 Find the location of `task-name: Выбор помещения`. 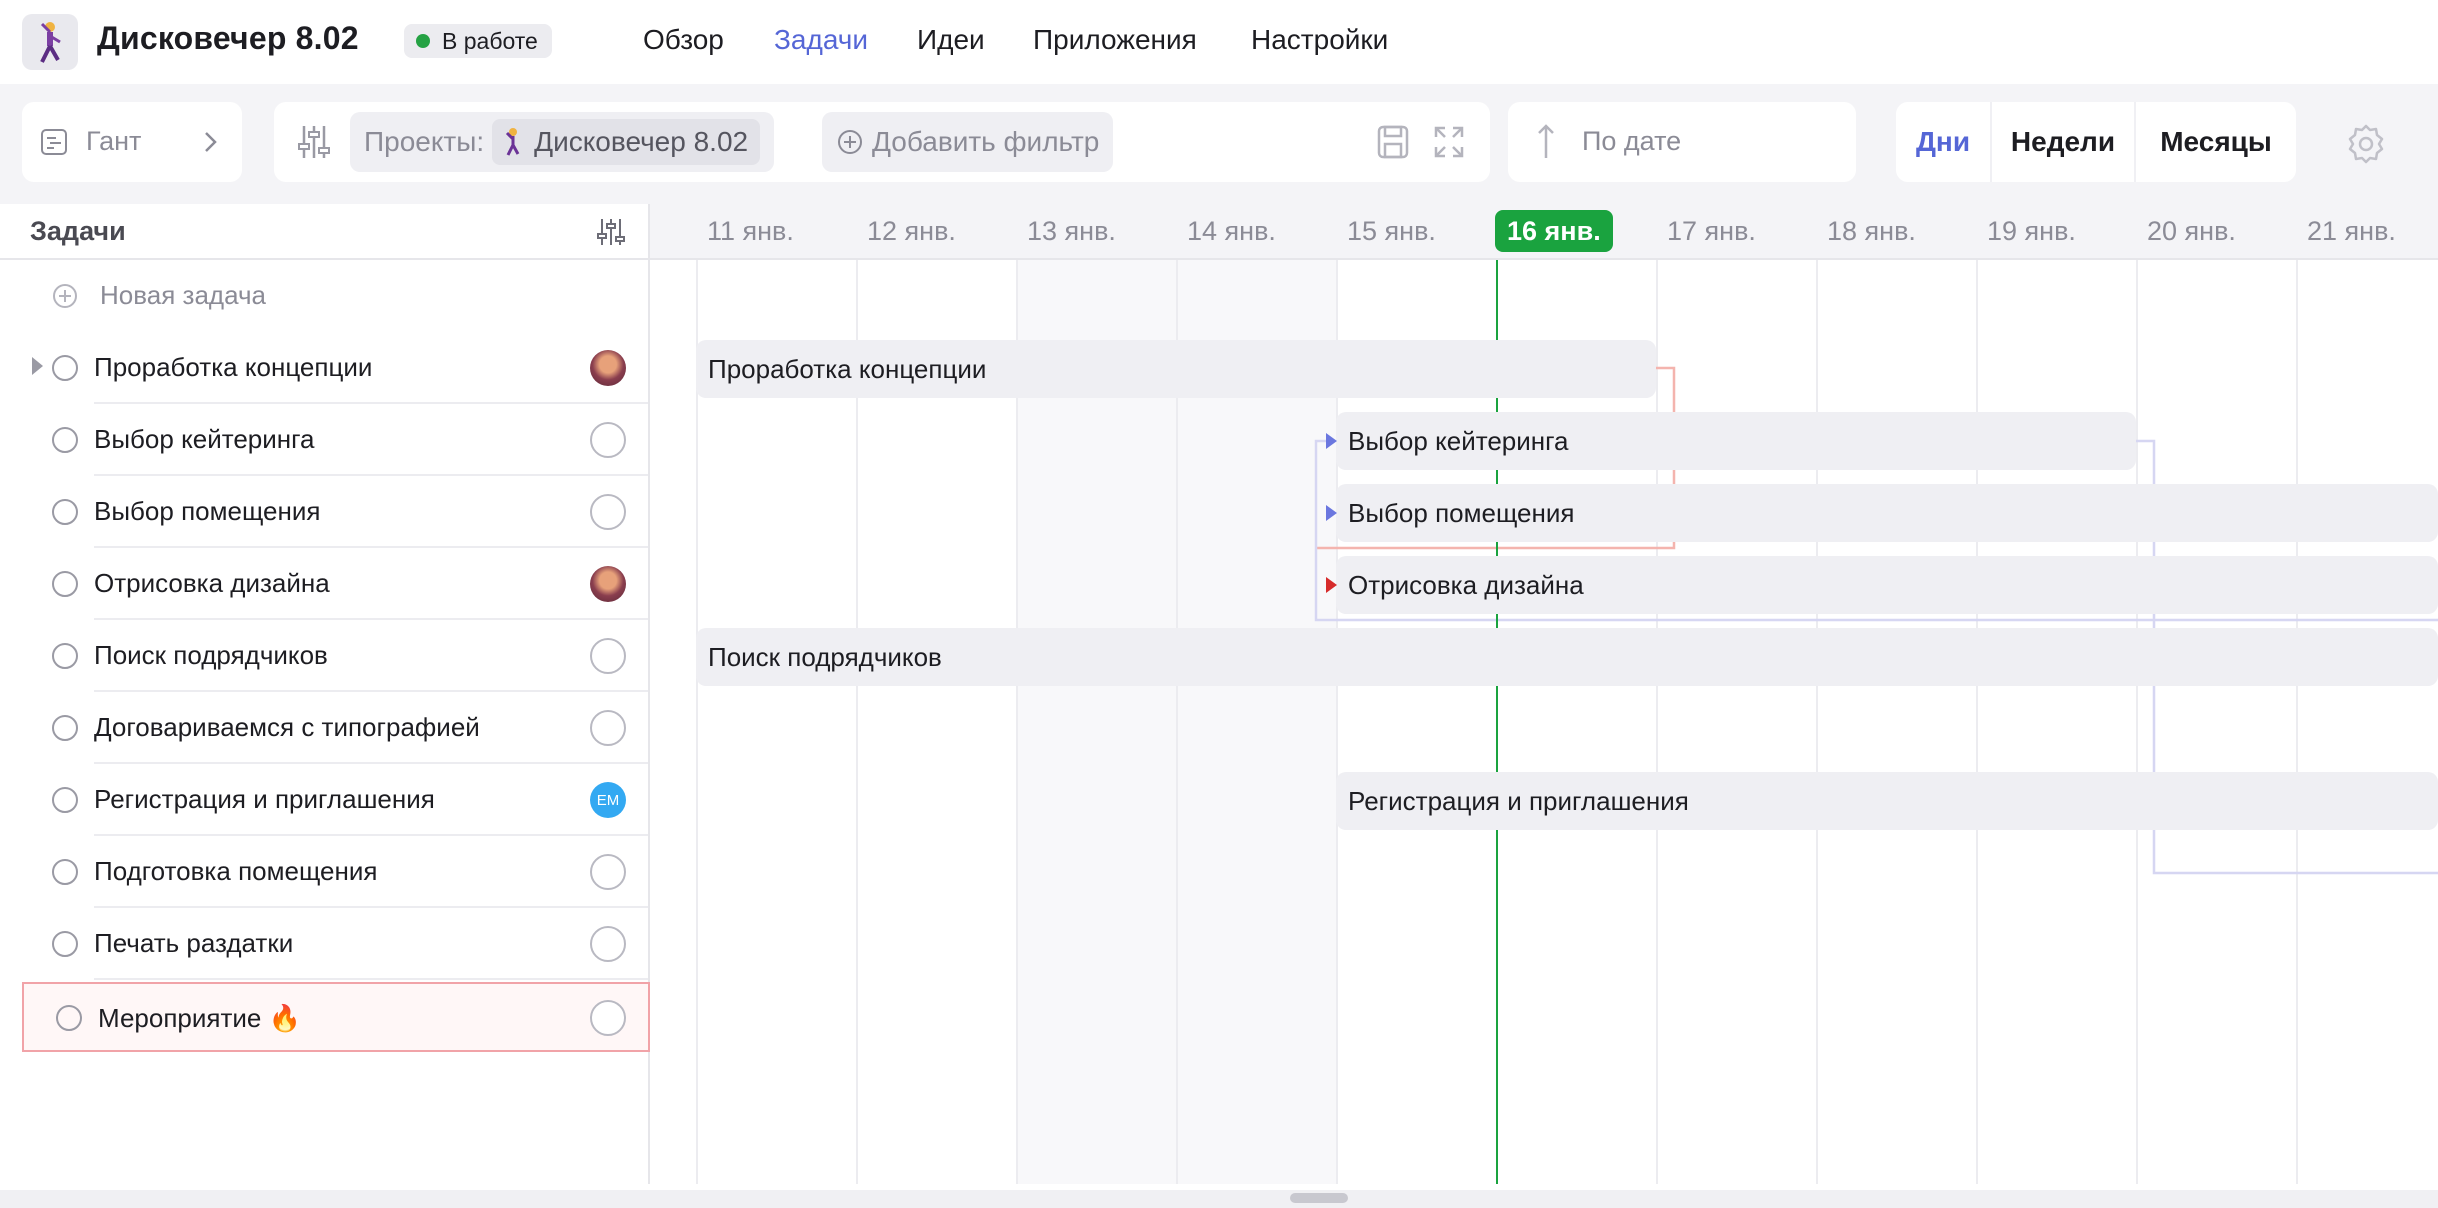

task-name: Выбор помещения is located at coordinates (207, 511).